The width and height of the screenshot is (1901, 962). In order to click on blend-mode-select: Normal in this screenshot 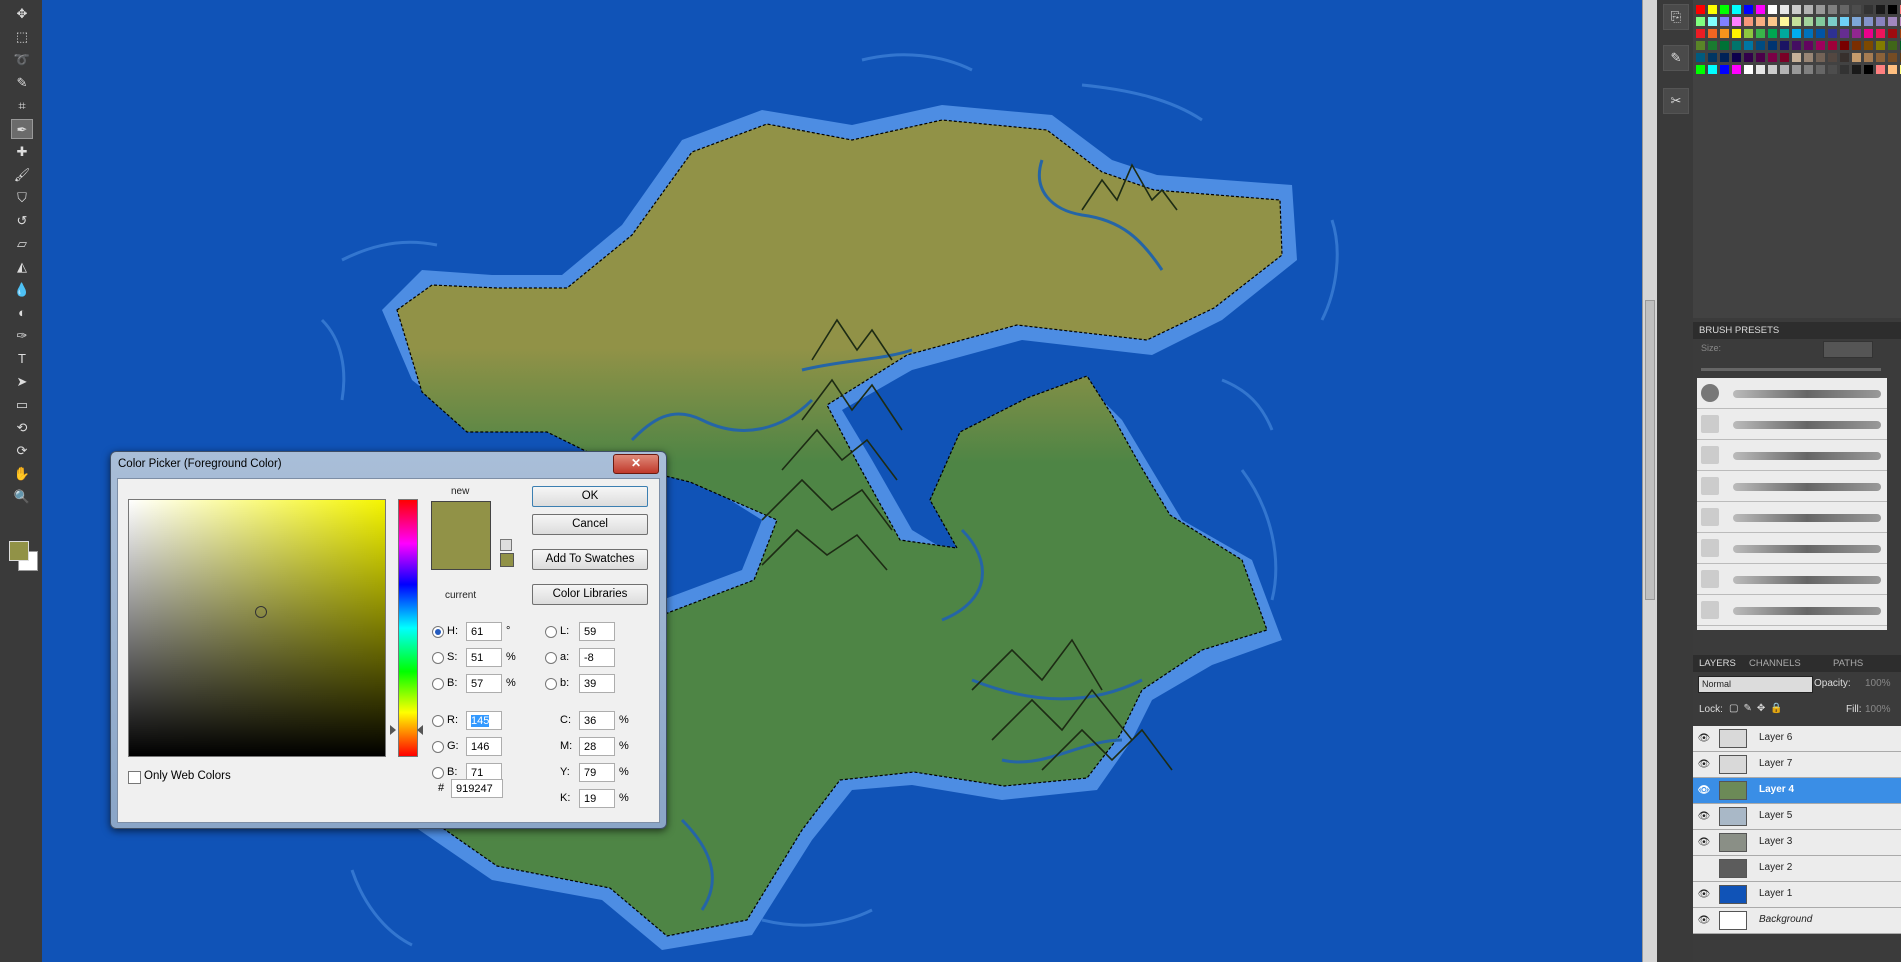, I will do `click(1755, 684)`.